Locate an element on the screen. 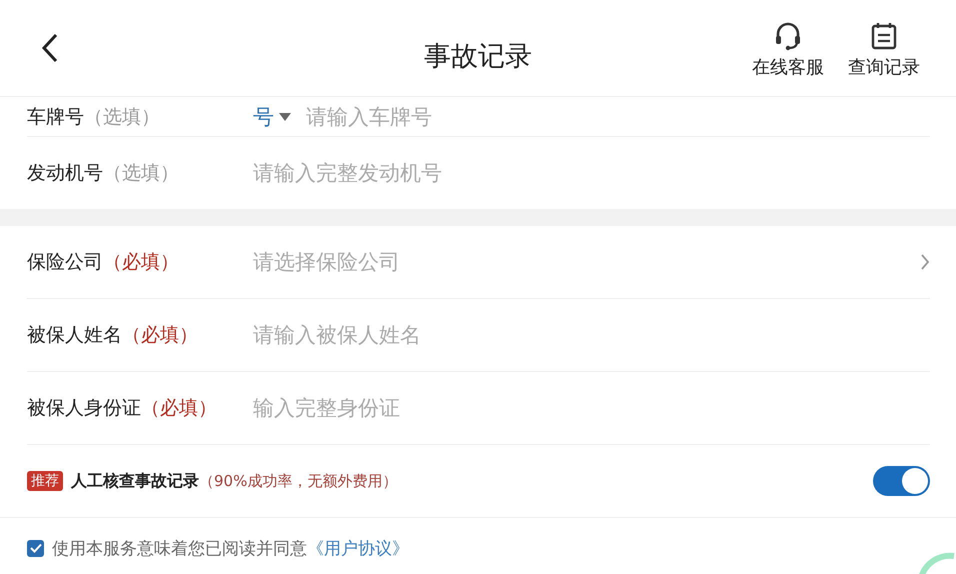 The height and width of the screenshot is (574, 956). toggle-switch is located at coordinates (901, 481).